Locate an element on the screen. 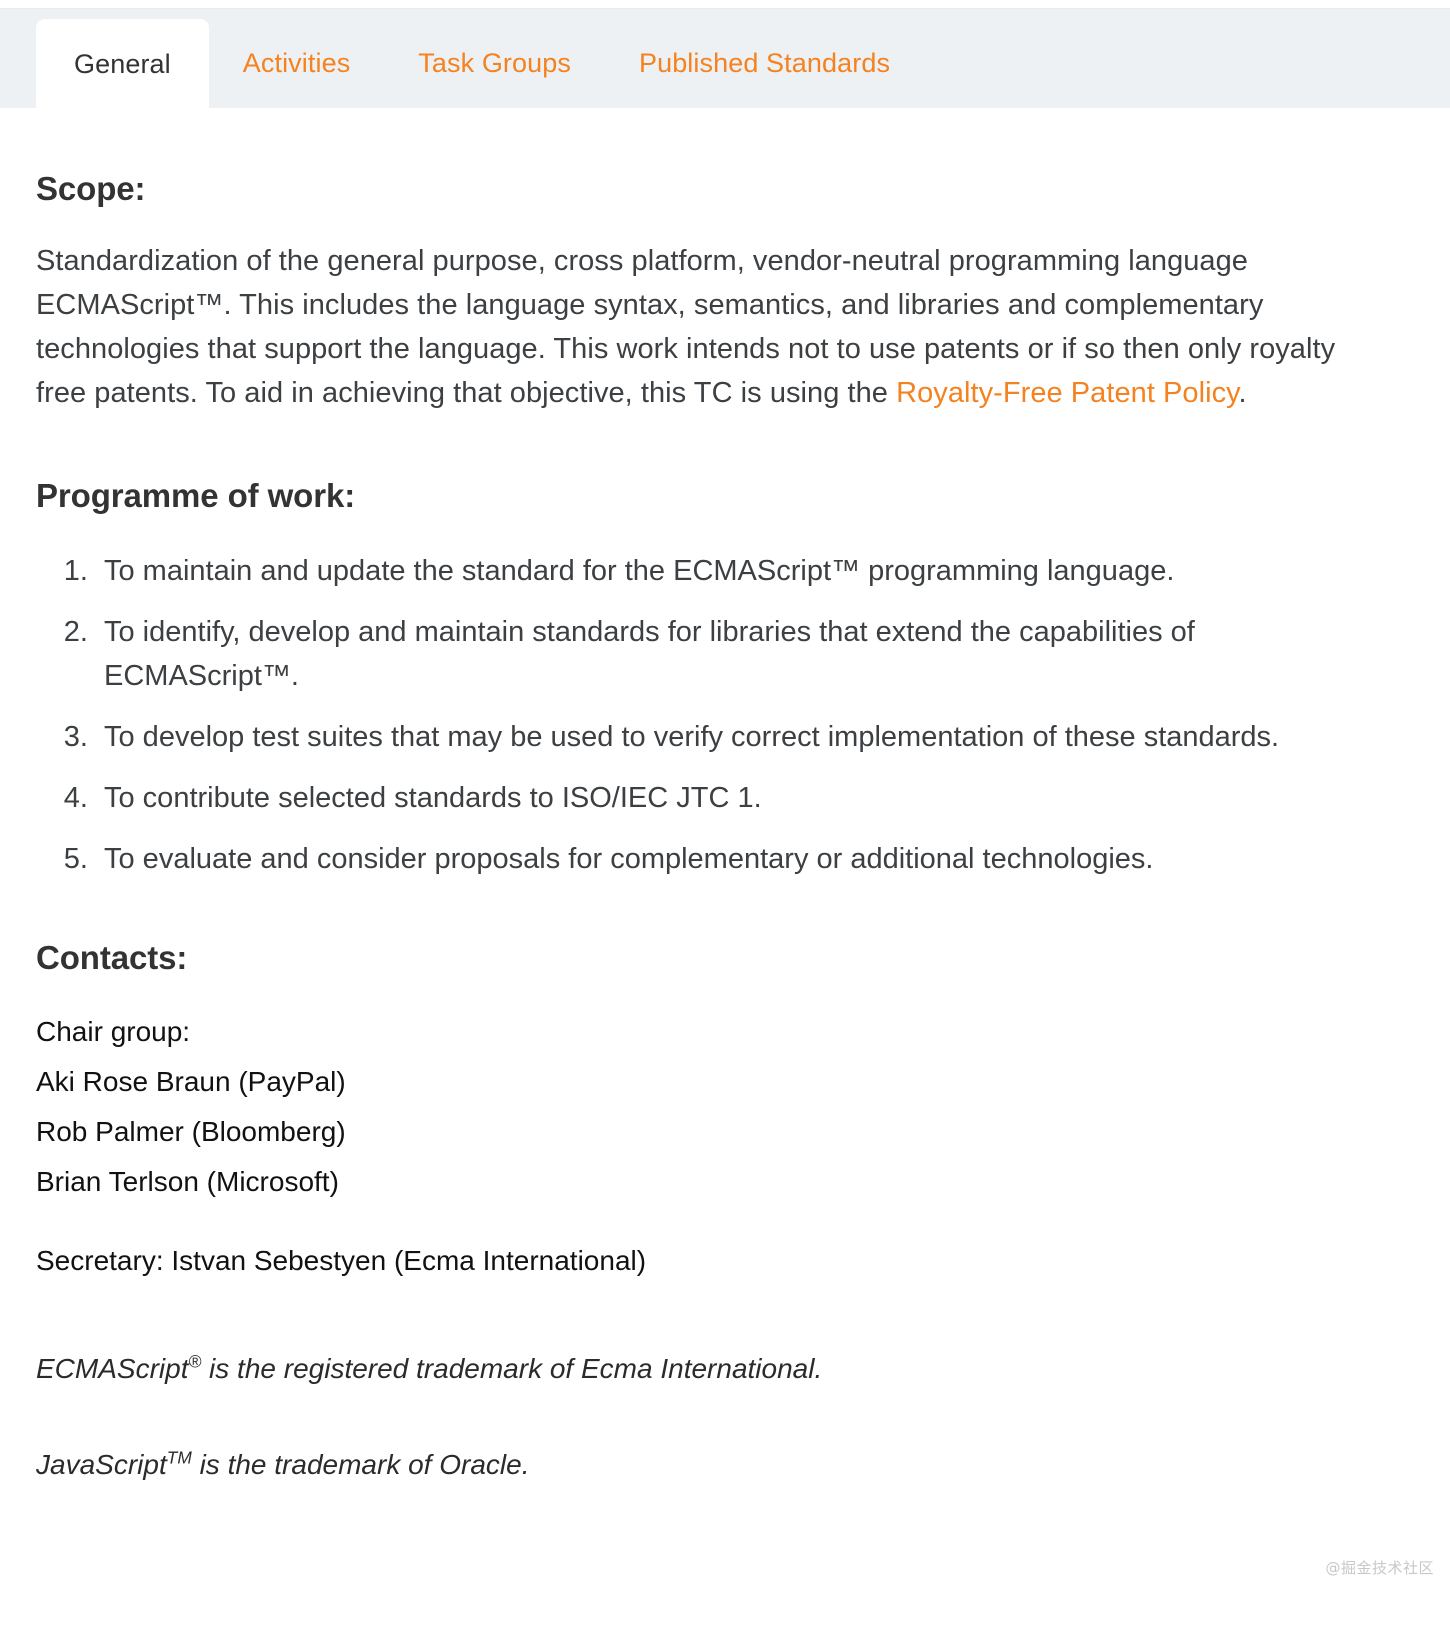  trademark-mark-icon: TM is located at coordinates (179, 1457).